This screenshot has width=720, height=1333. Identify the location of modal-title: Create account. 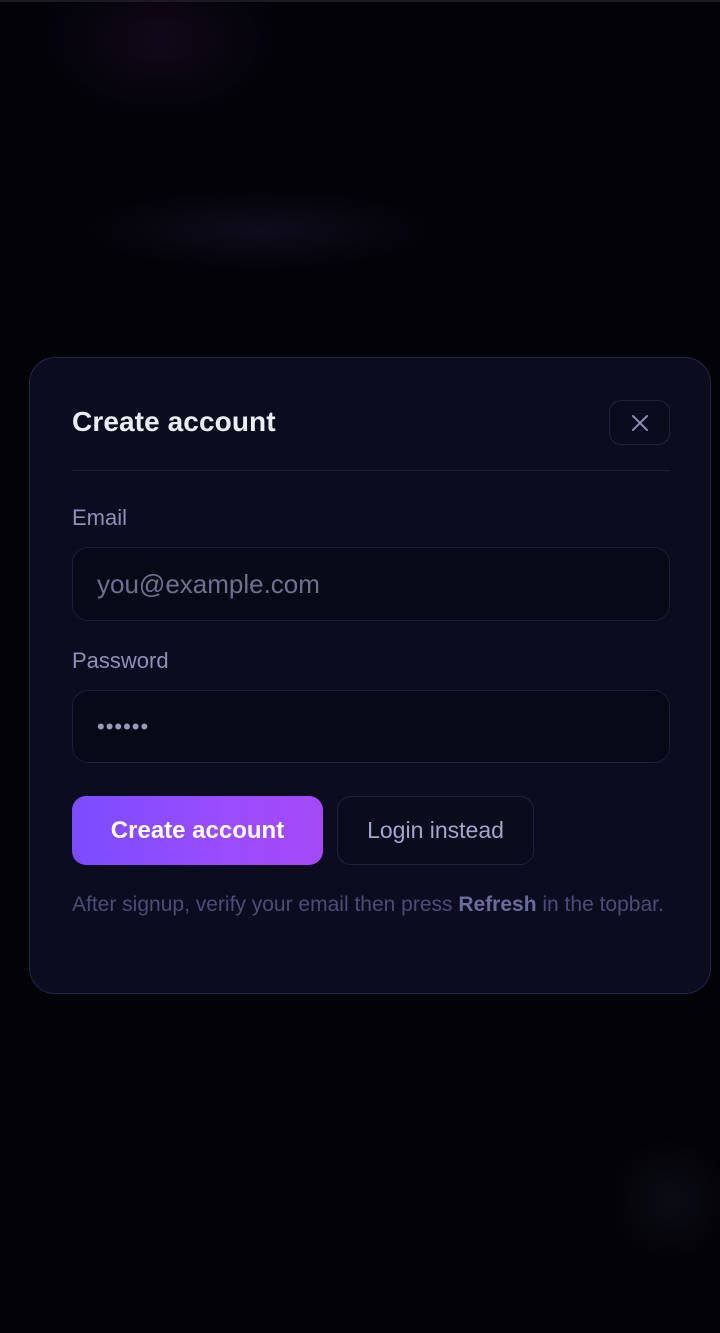
(174, 421).